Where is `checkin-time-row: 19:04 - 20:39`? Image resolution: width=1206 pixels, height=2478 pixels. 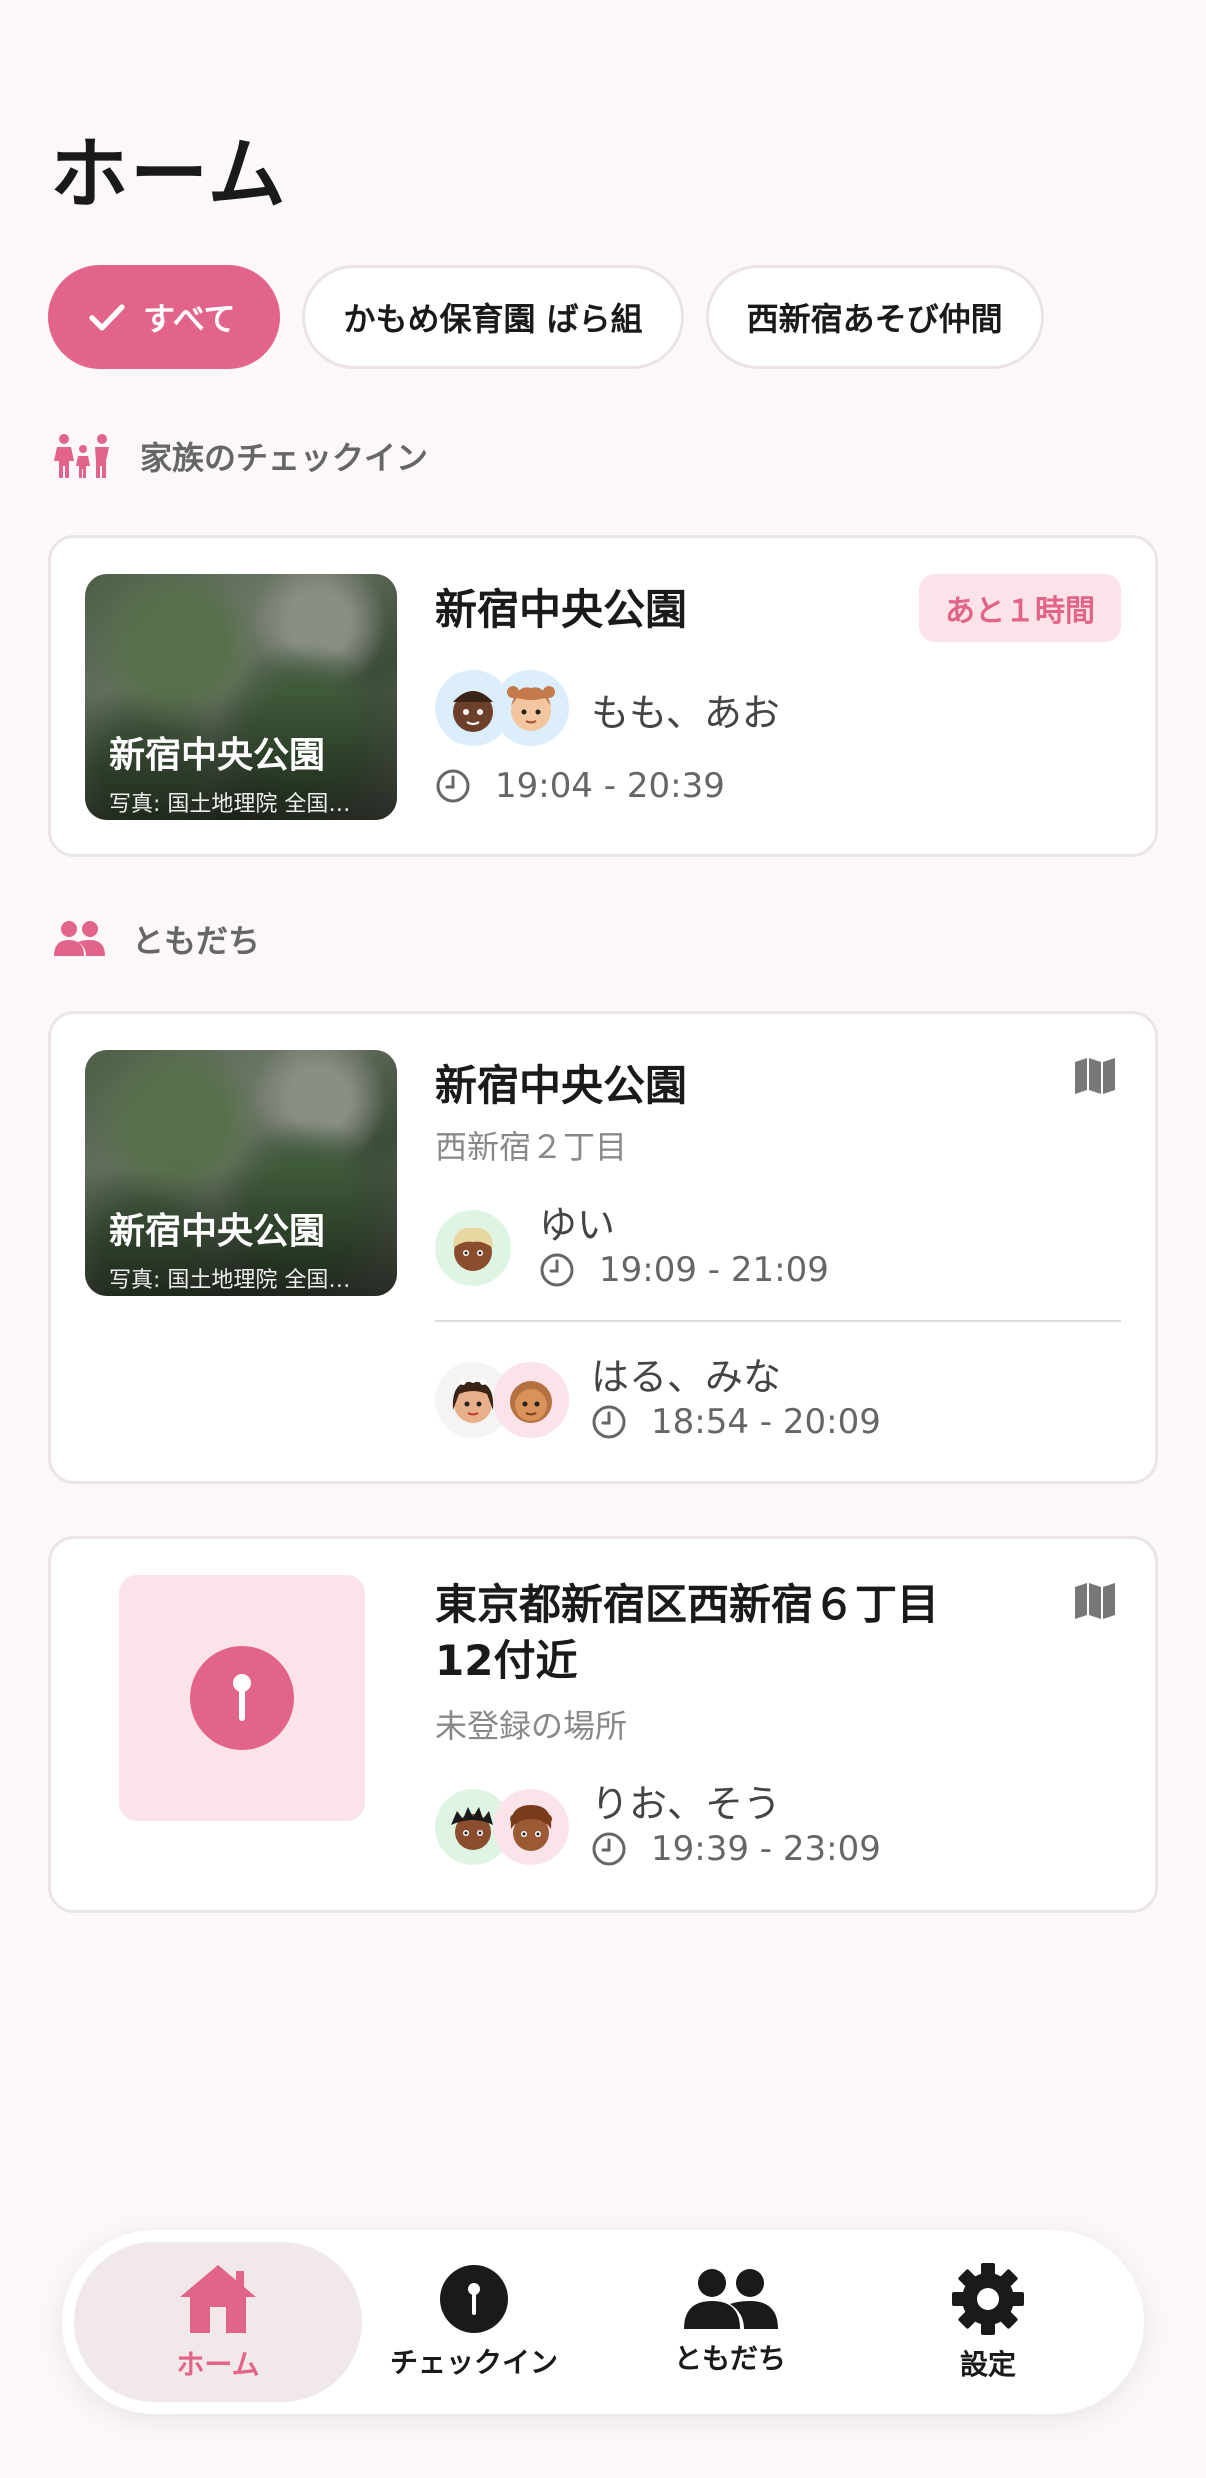 checkin-time-row: 19:04 - 20:39 is located at coordinates (580, 786).